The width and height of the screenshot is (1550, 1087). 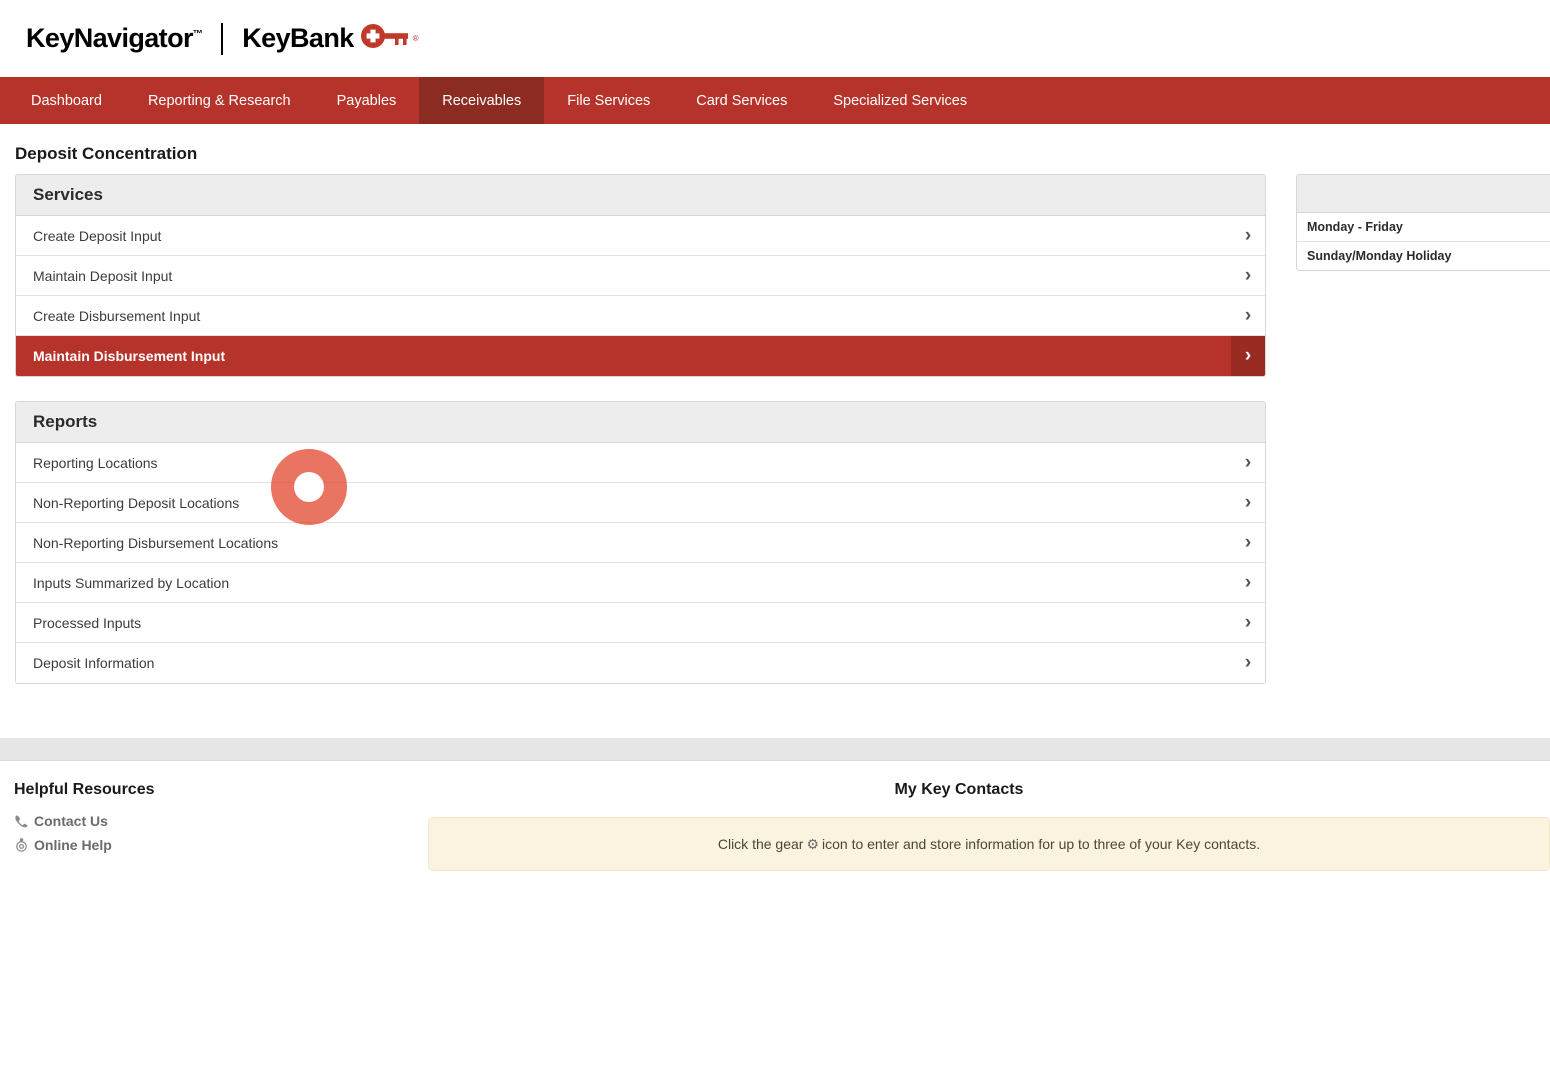 I want to click on nav-item-receivables: Receivables, so click(x=482, y=100).